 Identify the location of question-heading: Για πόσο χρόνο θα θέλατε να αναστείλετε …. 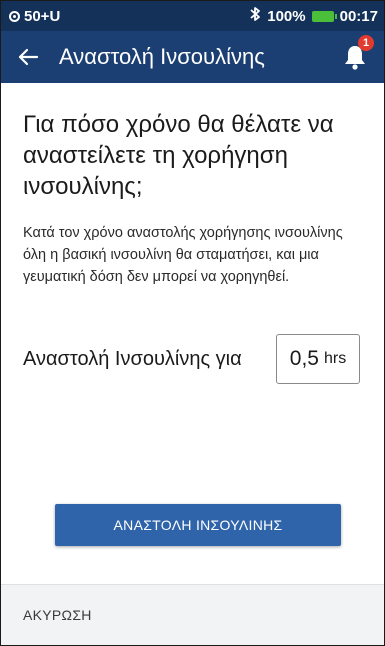
(178, 155).